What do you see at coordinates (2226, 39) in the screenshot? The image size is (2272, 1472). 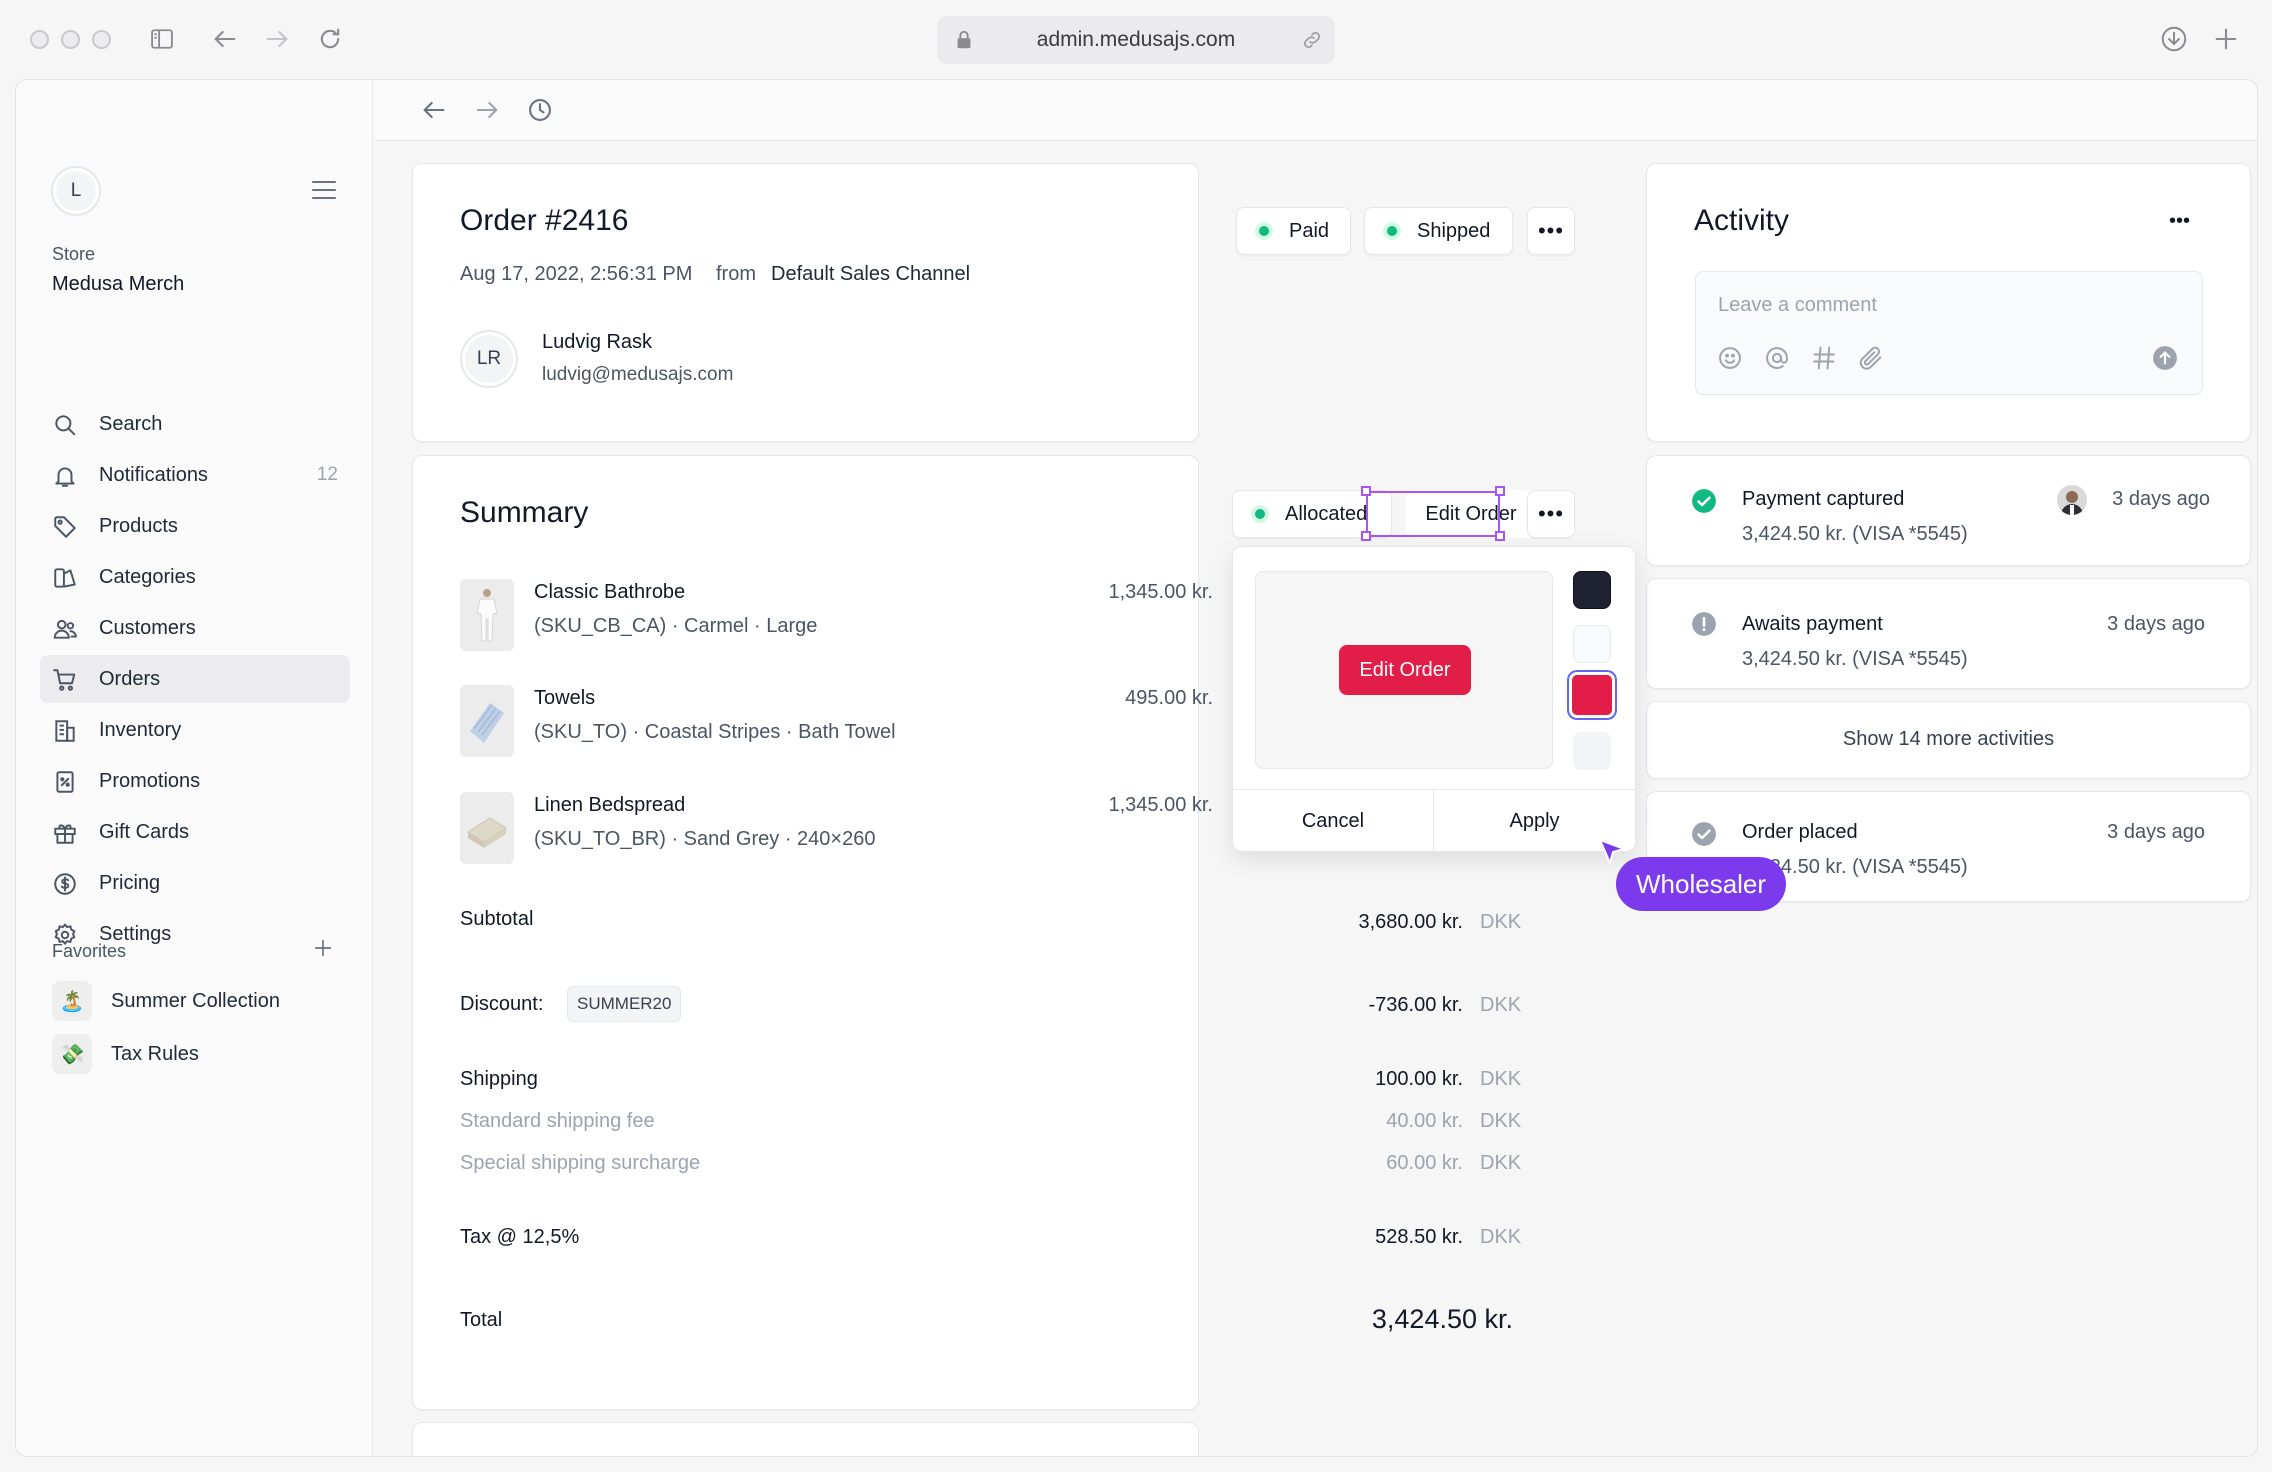 I see `new-tab-icon` at bounding box center [2226, 39].